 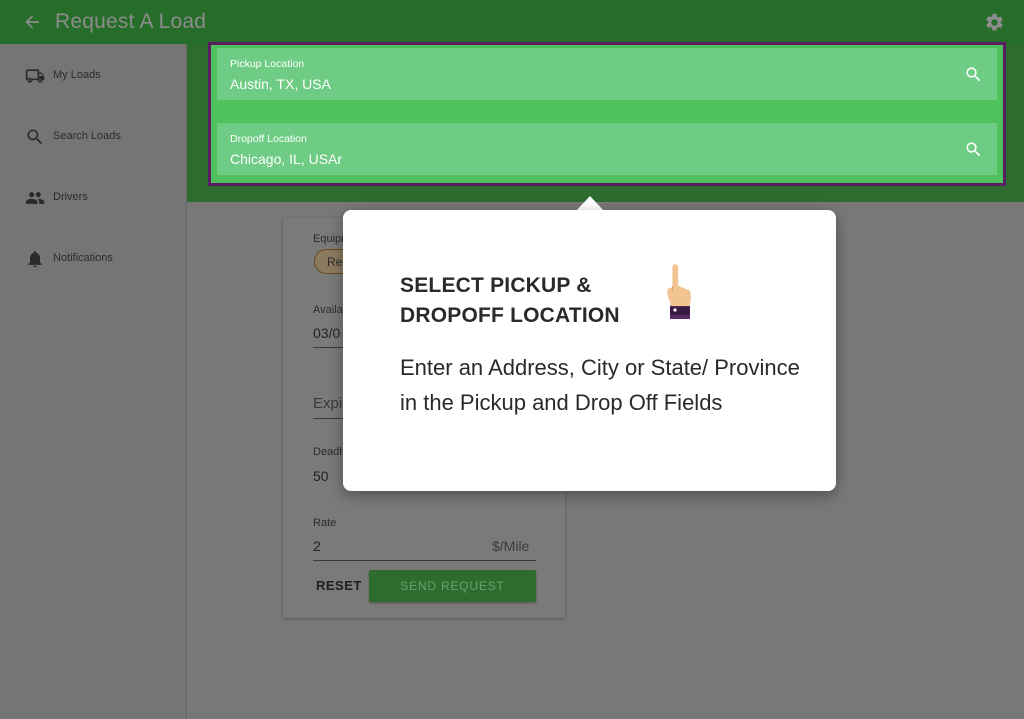 I want to click on tooltip-heading: SELECT PICKUP & DROPOFF LOCATION, so click(x=510, y=300).